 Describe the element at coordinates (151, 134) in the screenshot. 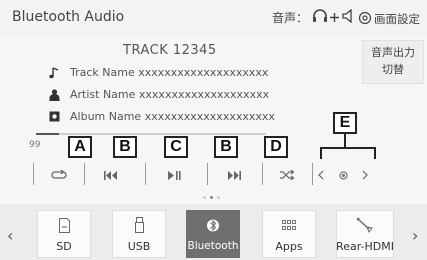

I see `progress-bar` at that location.